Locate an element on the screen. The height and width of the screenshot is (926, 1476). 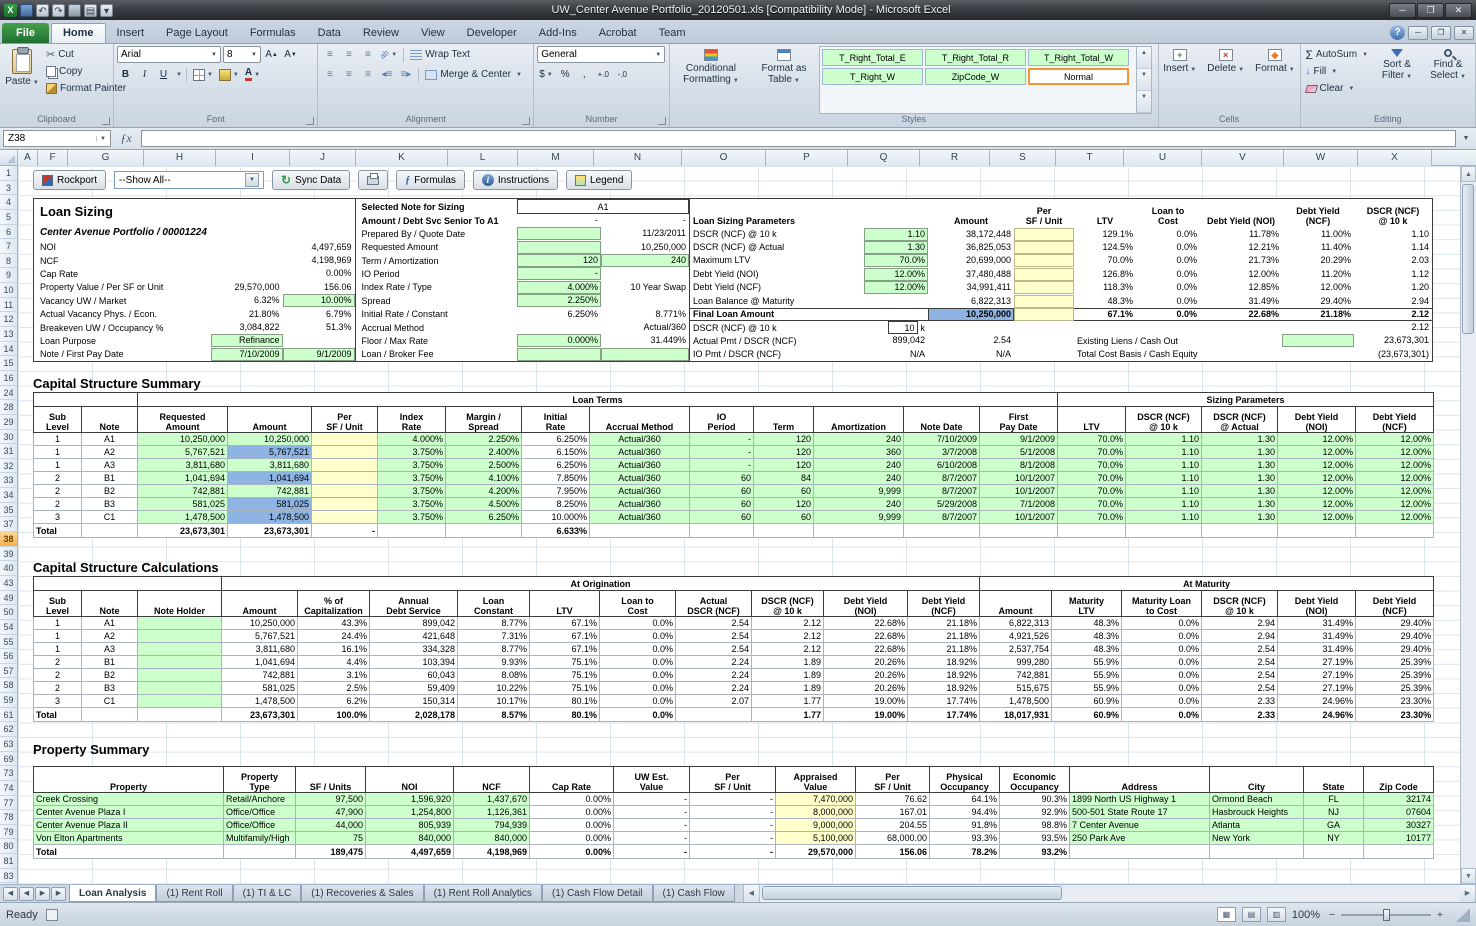
cell: DSCR (NCF) @ 10 k is located at coordinates (777, 234).